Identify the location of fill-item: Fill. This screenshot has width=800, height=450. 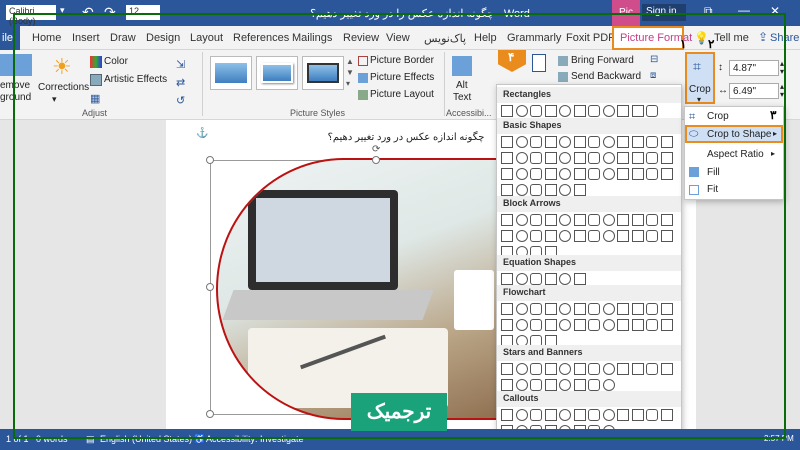
(713, 172).